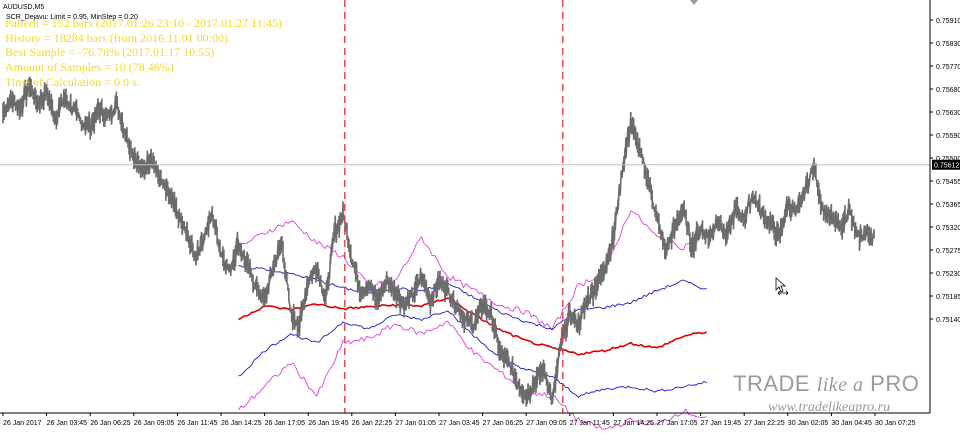 The width and height of the screenshot is (960, 435). Describe the element at coordinates (89, 67) in the screenshot. I see `stats-line-amount: Amount of Samples = 10 (78.46%)` at that location.